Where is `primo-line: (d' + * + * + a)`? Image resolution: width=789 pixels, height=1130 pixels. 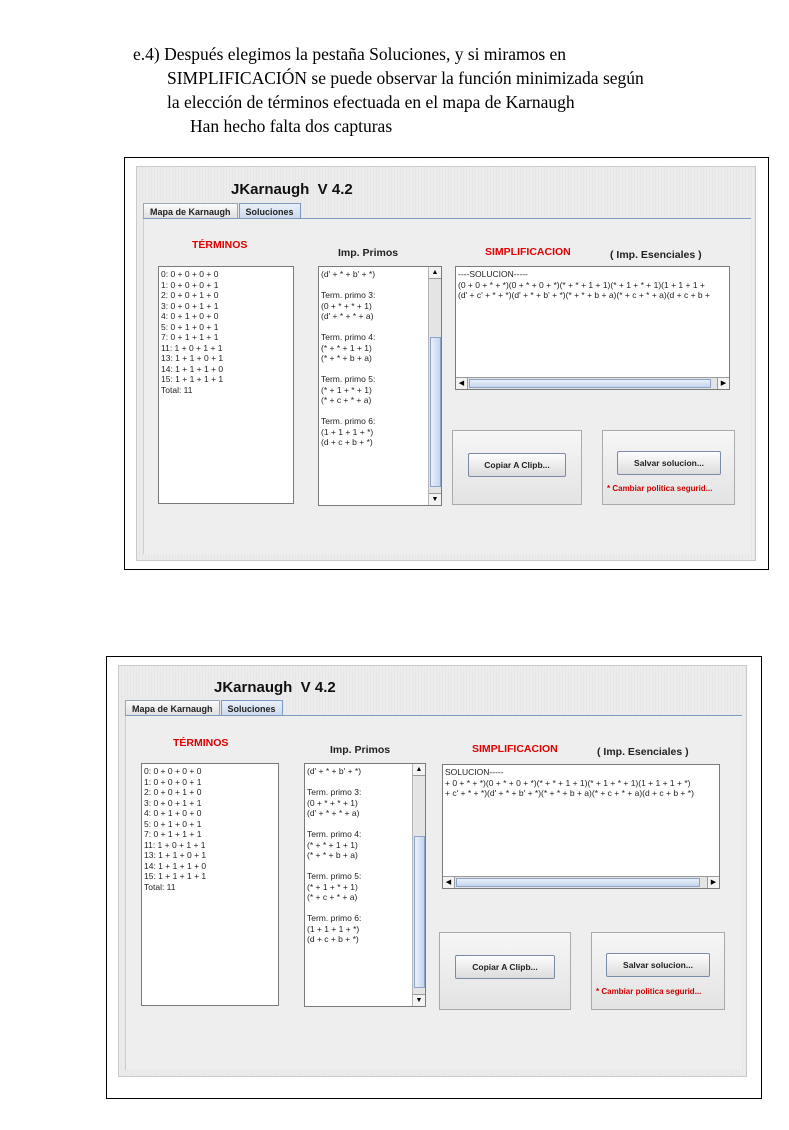
primo-line: (d' + * + * + a) is located at coordinates (333, 813).